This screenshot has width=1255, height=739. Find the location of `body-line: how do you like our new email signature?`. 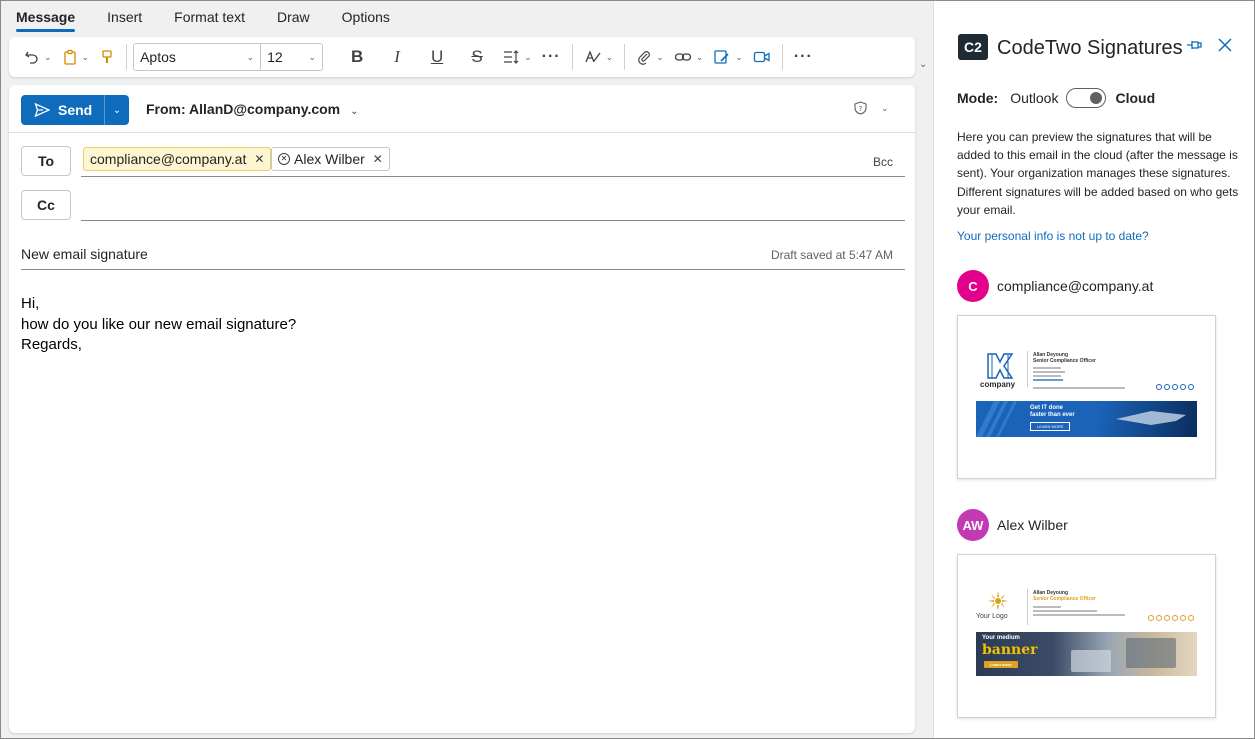

body-line: how do you like our new email signature? is located at coordinates (159, 324).